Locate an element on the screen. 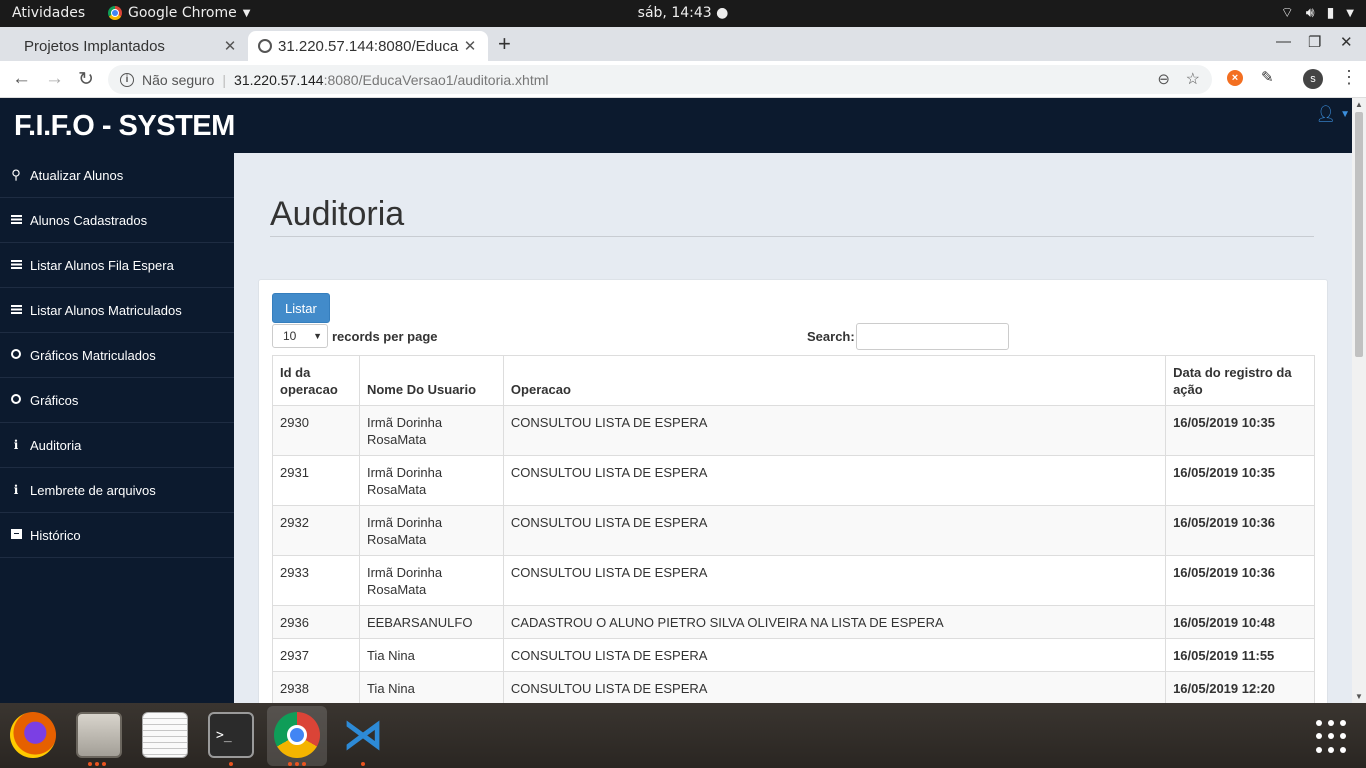  records-per-page-select: 10 ▼ is located at coordinates (300, 336).